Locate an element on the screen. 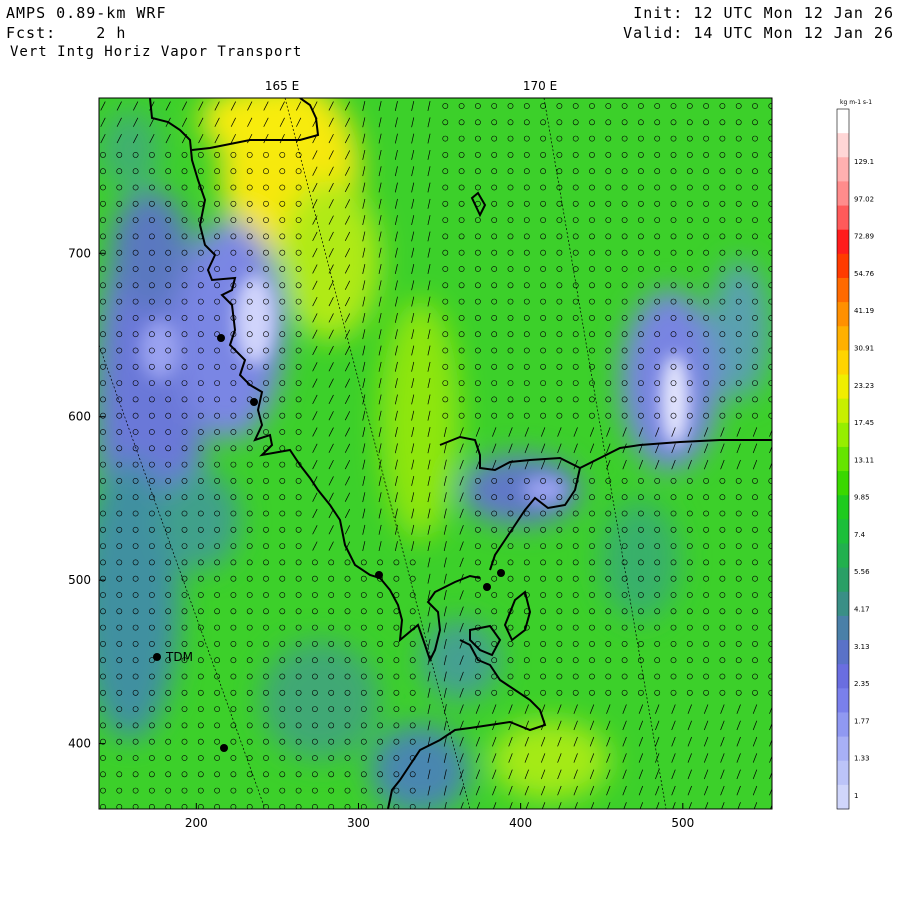 This screenshot has width=900, height=900. colorbar-level-label: 9.85 is located at coordinates (862, 498).